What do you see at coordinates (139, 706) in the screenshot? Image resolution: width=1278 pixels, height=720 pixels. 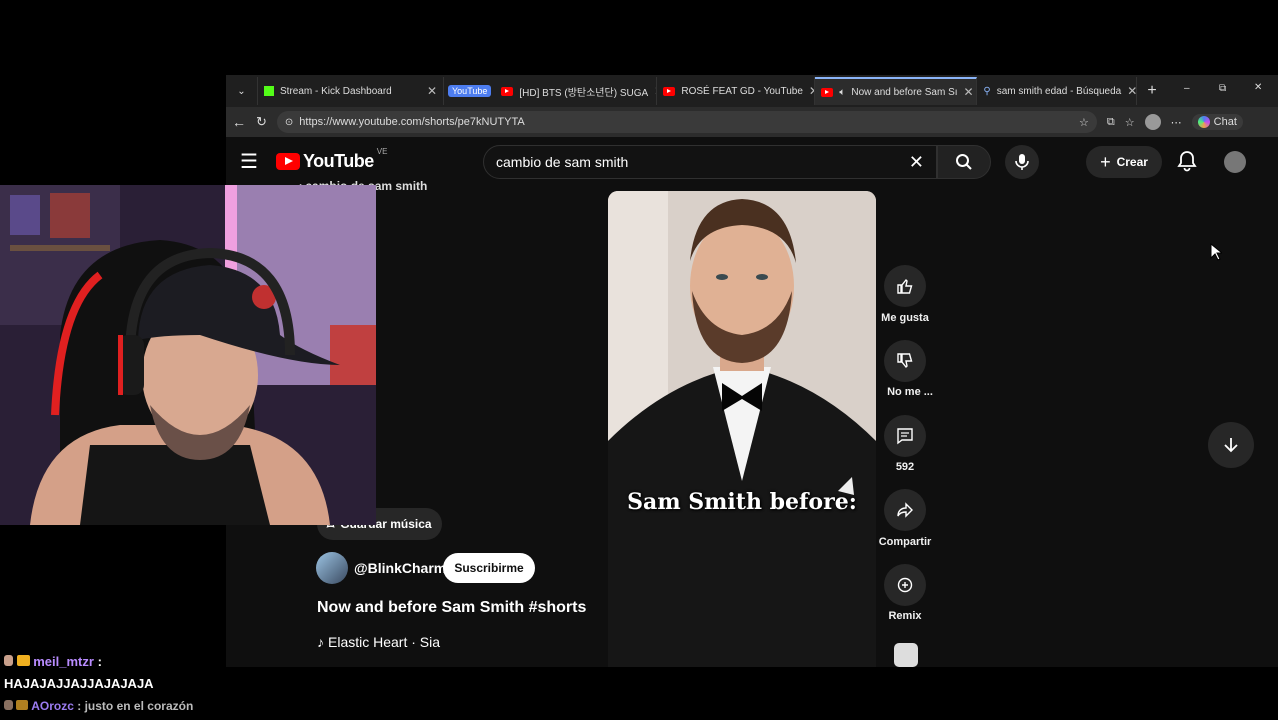 I see `chat-message-text: justo en el corazón` at bounding box center [139, 706].